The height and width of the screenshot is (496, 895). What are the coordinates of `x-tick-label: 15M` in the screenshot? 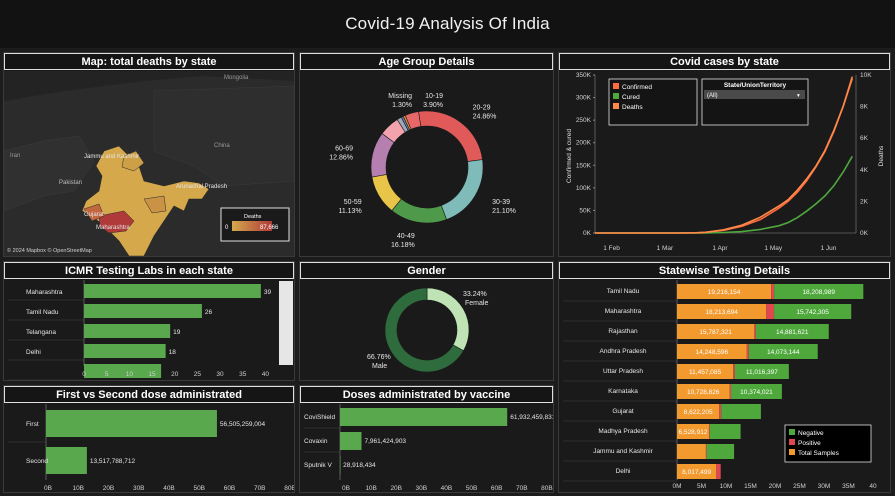 It's located at (750, 486).